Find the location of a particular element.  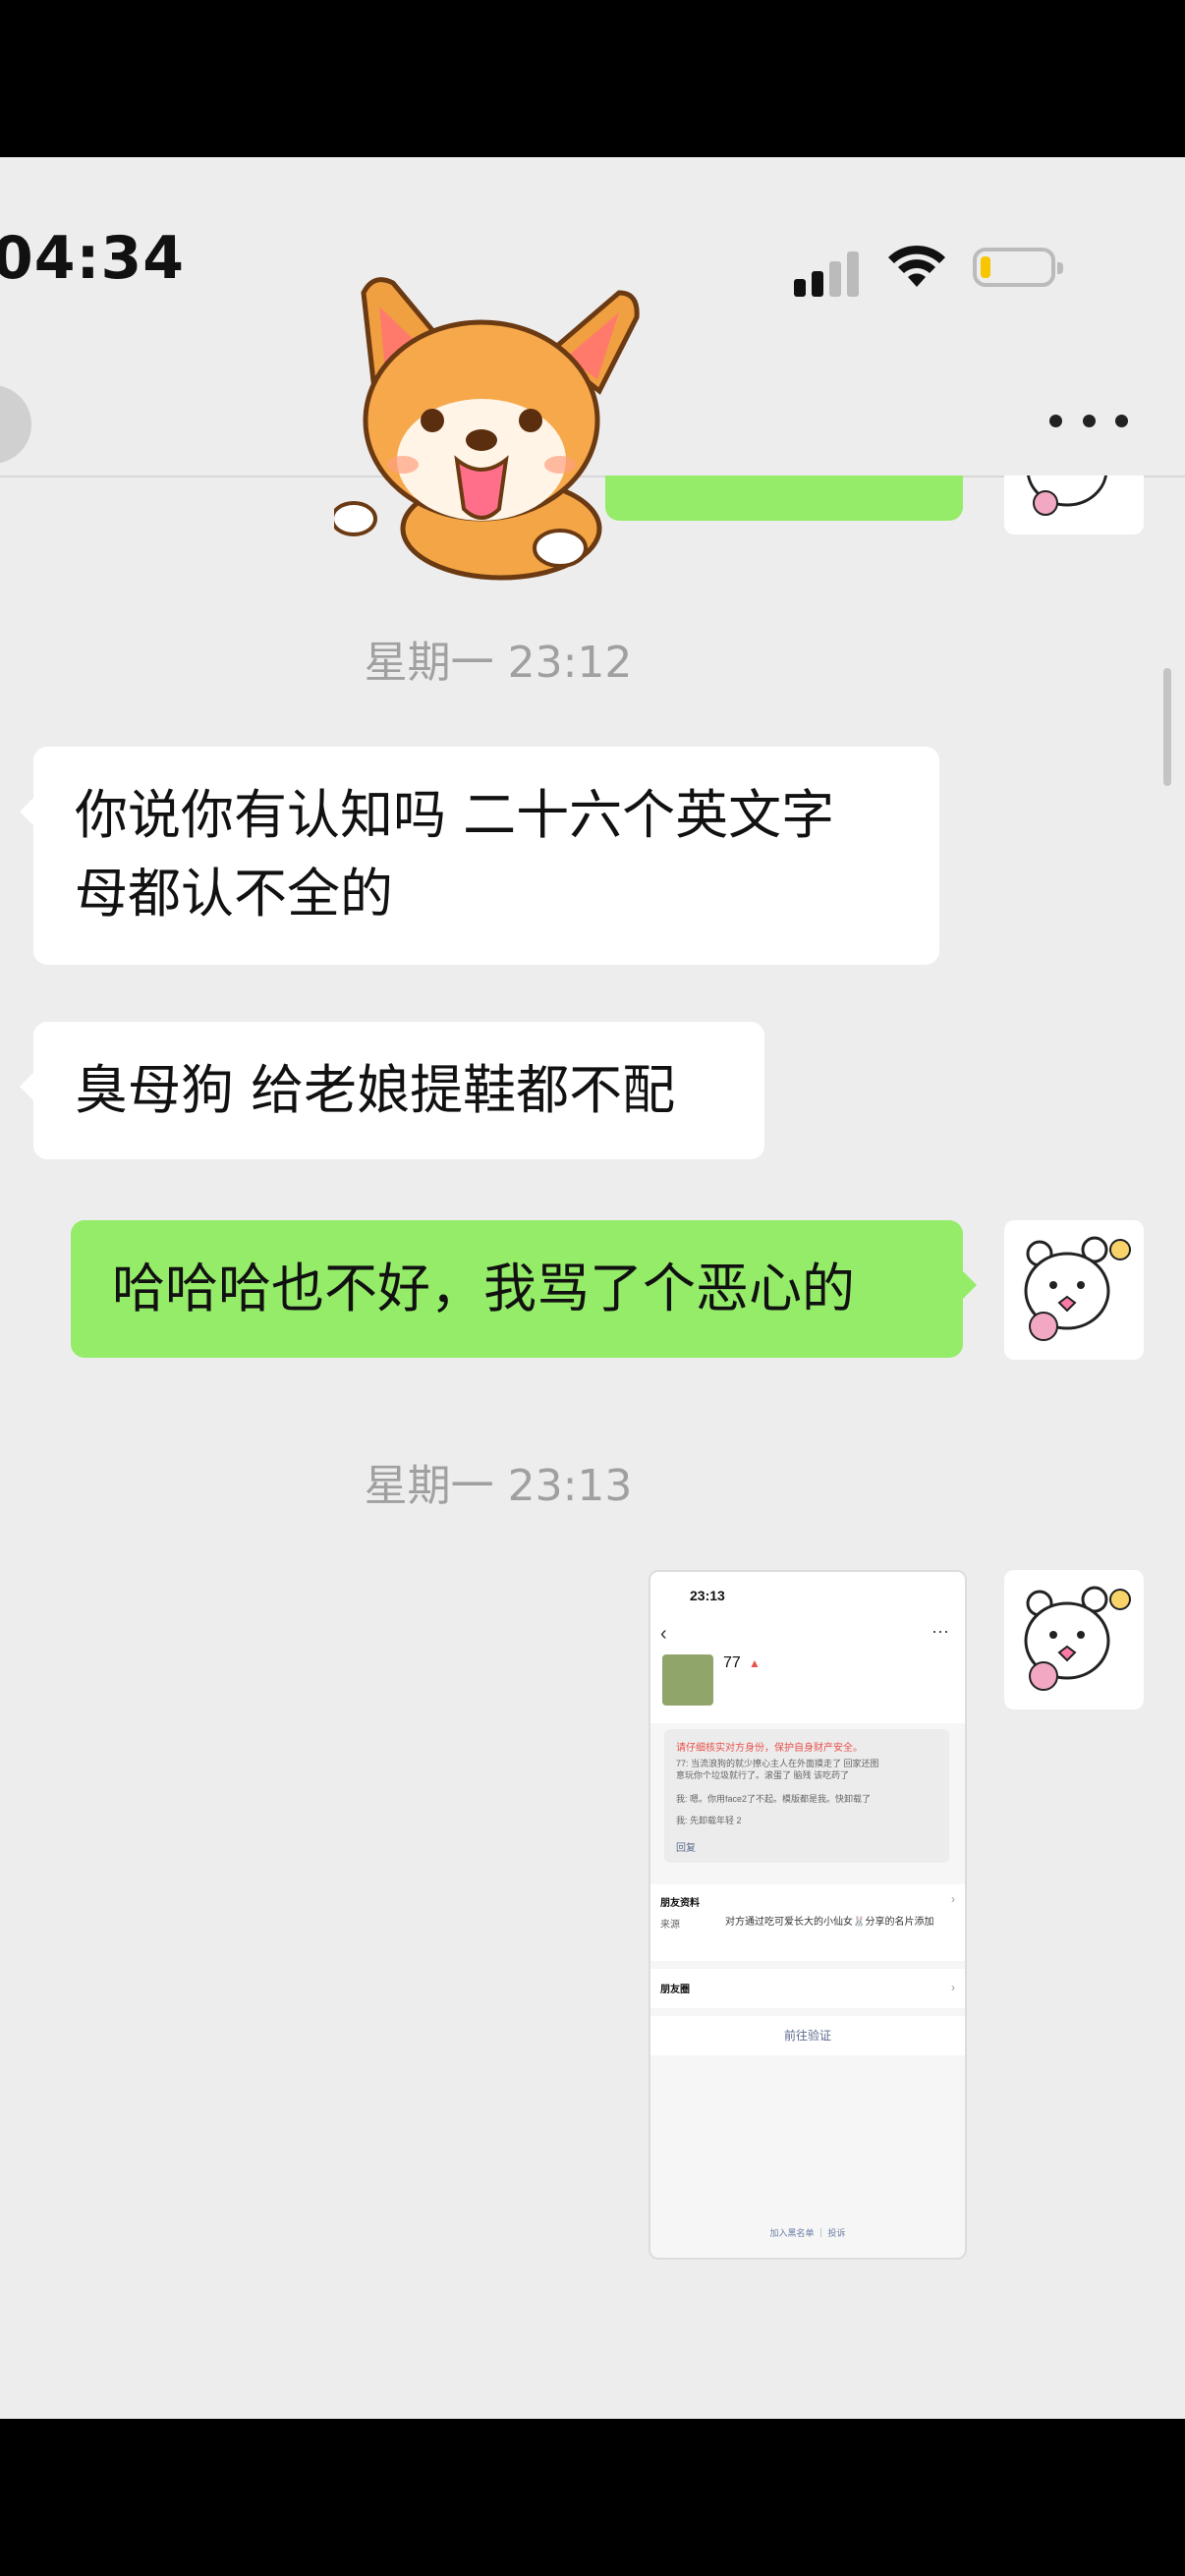

message-text-line: 母都认不全的 is located at coordinates (234, 893).